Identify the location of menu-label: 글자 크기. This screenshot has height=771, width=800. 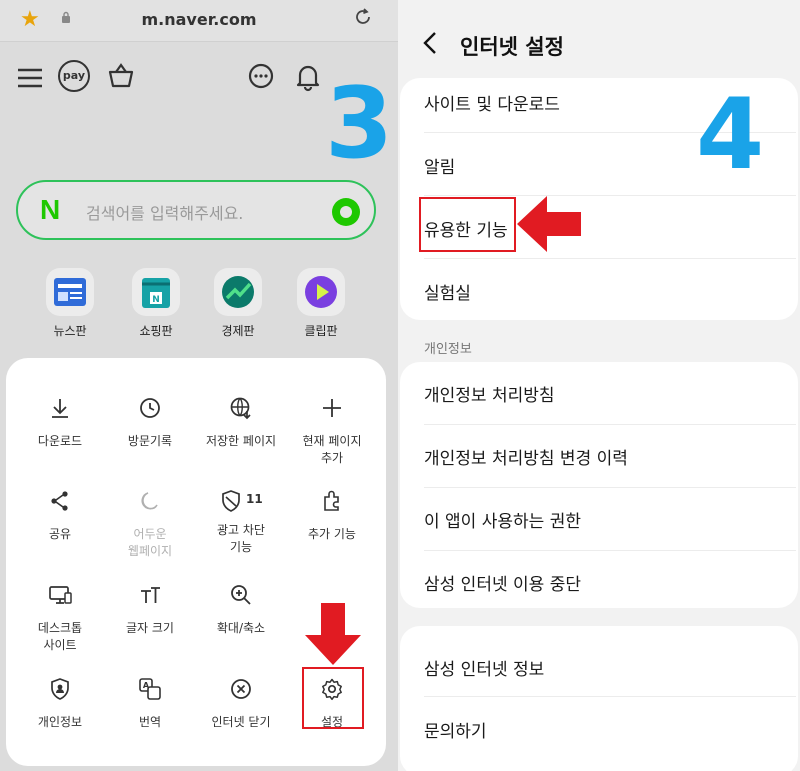
(150, 628).